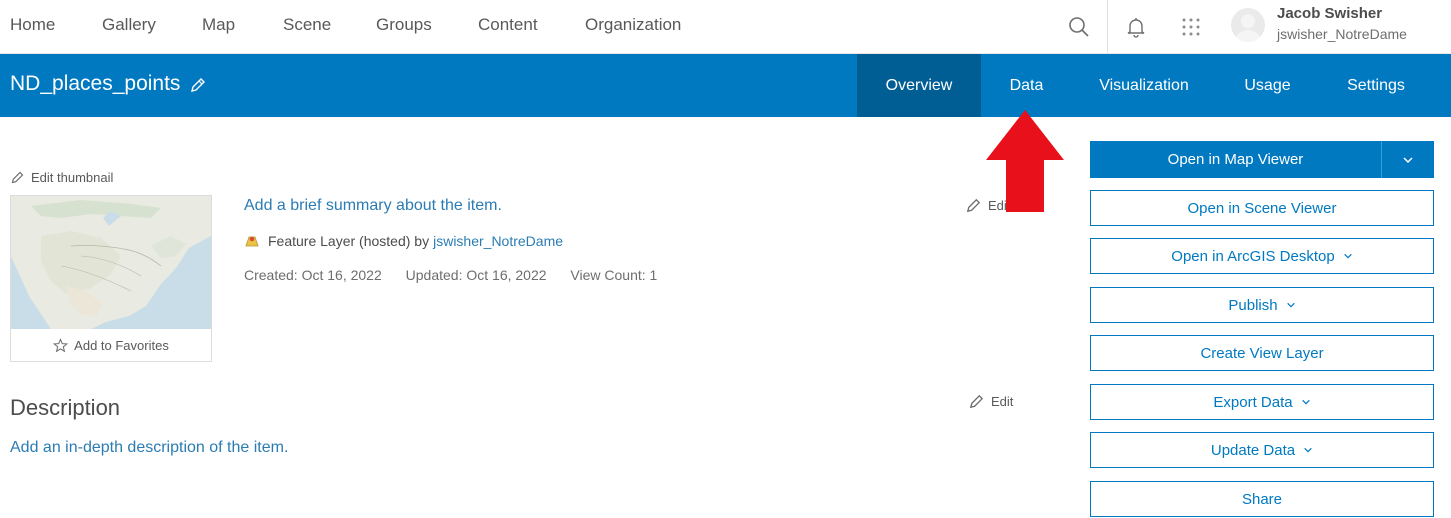 This screenshot has height=518, width=1451. Describe the element at coordinates (1026, 85) in the screenshot. I see `tab-data: Data` at that location.